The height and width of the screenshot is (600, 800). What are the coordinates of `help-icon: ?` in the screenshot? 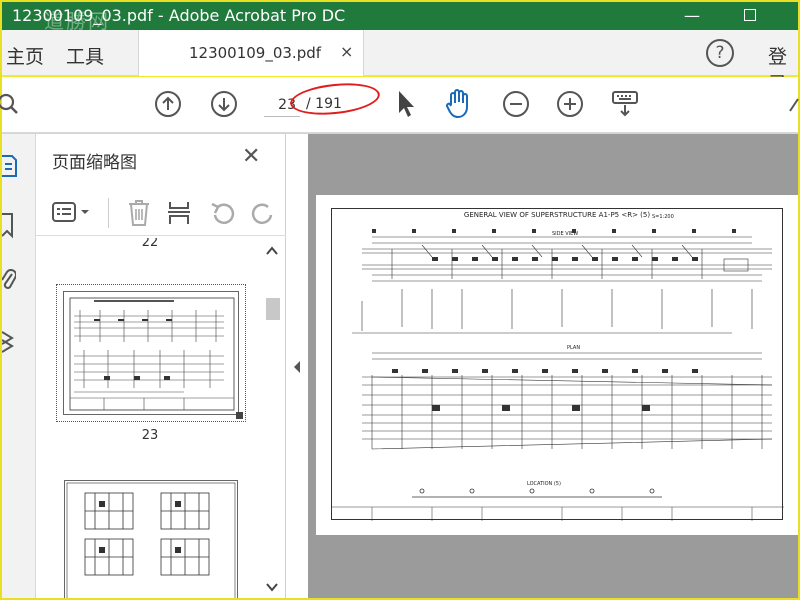 It's located at (720, 53).